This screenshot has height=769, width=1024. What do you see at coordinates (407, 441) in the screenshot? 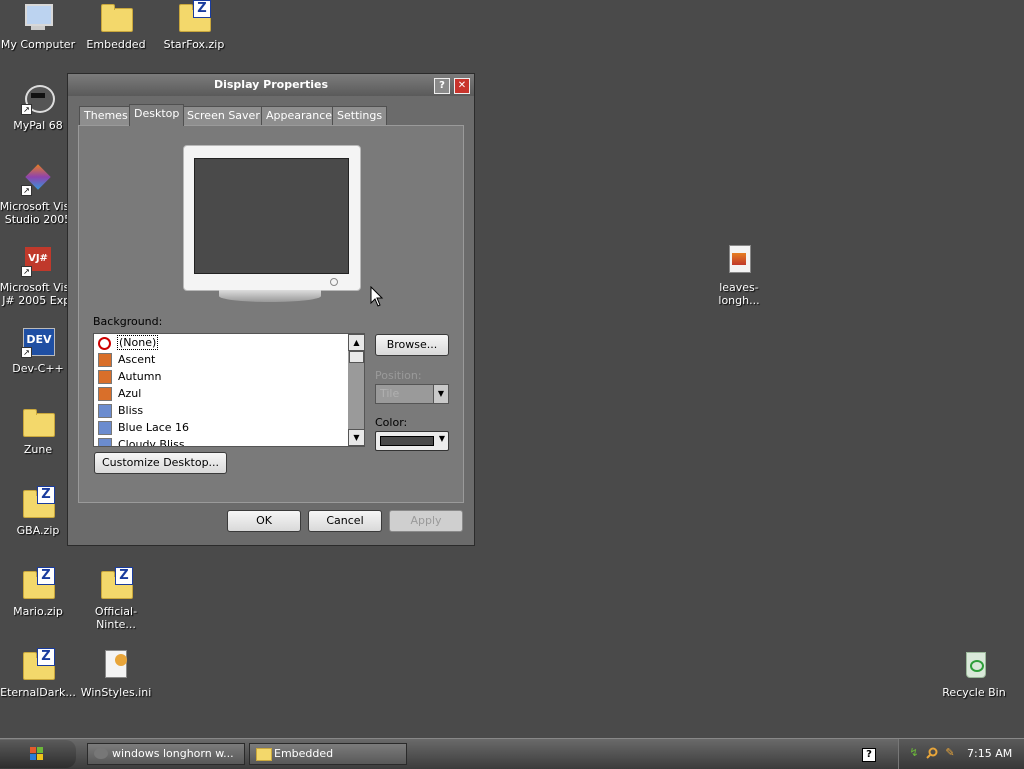
I see `color-swatch` at bounding box center [407, 441].